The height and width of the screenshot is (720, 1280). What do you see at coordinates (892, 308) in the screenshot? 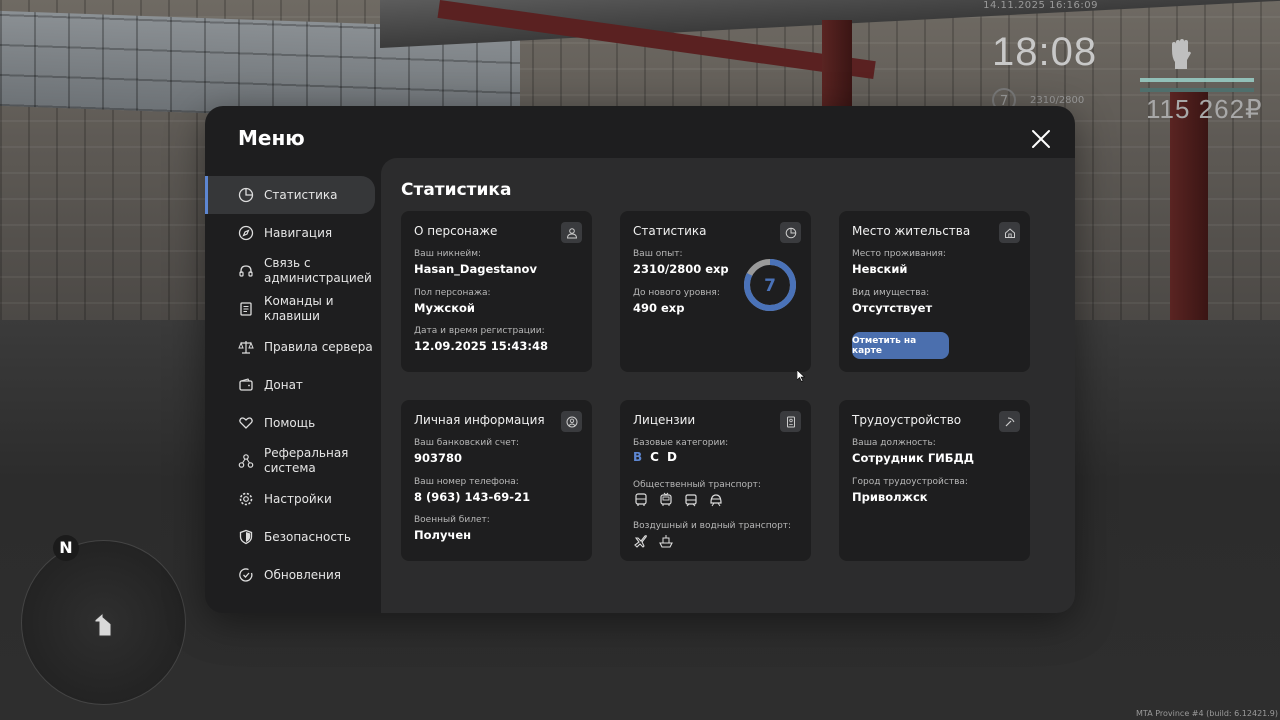
I see `property-value: Отсутствует` at bounding box center [892, 308].